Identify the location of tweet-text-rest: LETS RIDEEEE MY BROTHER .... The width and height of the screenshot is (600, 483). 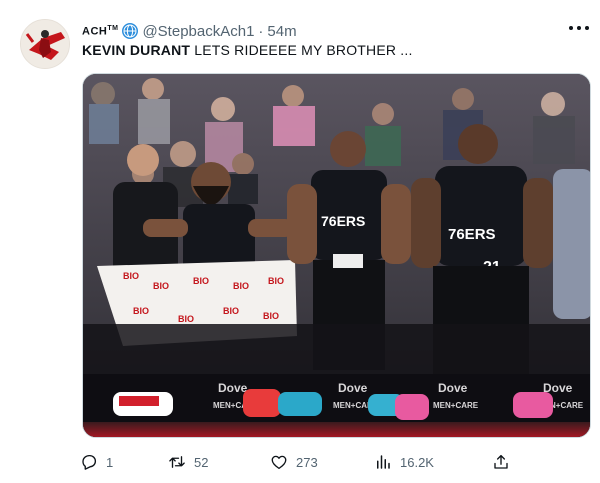
(301, 50).